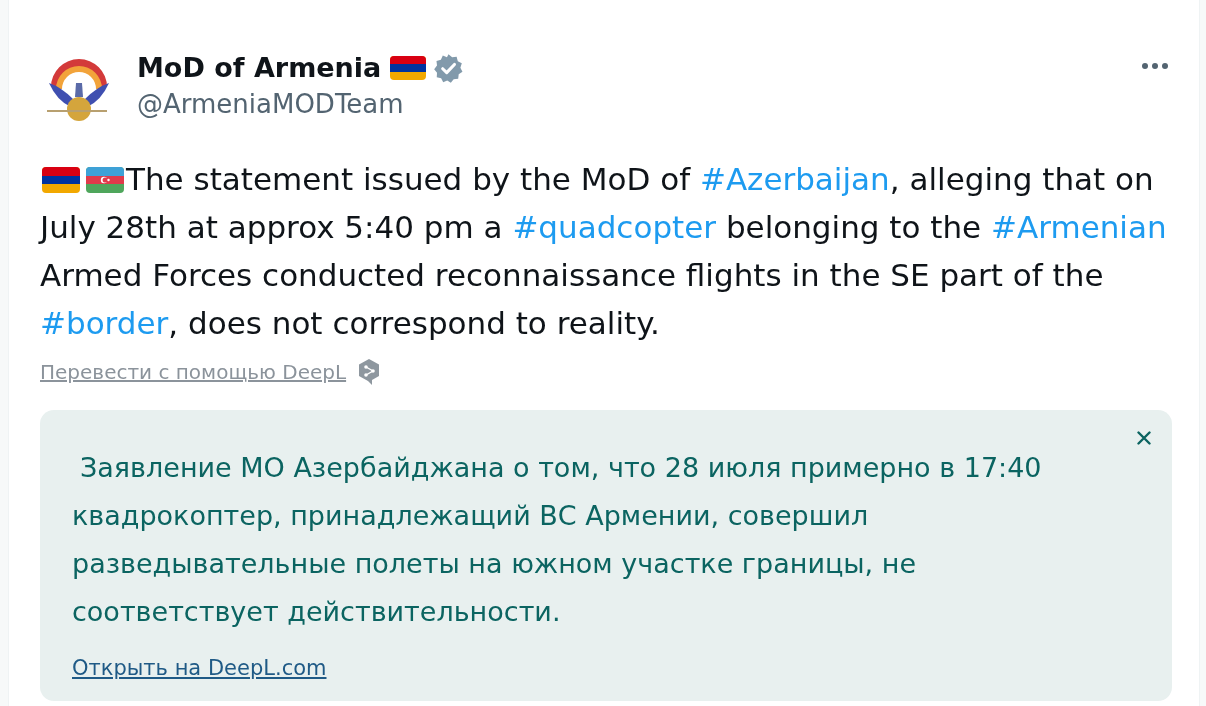  Describe the element at coordinates (794, 179) in the screenshot. I see `hashtag-link: #Azerbaijan` at that location.